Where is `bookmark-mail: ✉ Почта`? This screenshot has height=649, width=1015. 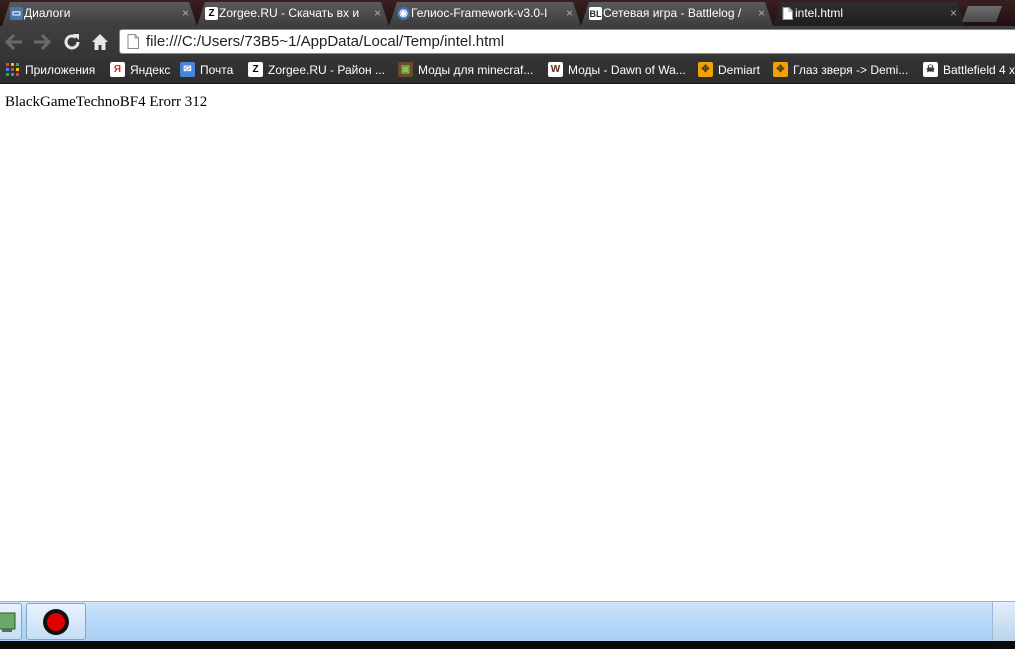
bookmark-mail: ✉ Почта is located at coordinates (206, 70).